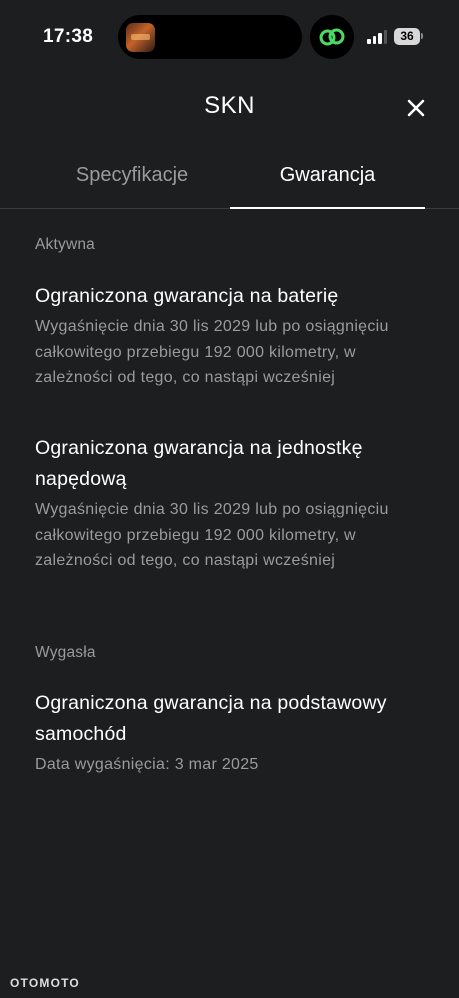 The height and width of the screenshot is (998, 459). I want to click on status-time: 17:38, so click(68, 36).